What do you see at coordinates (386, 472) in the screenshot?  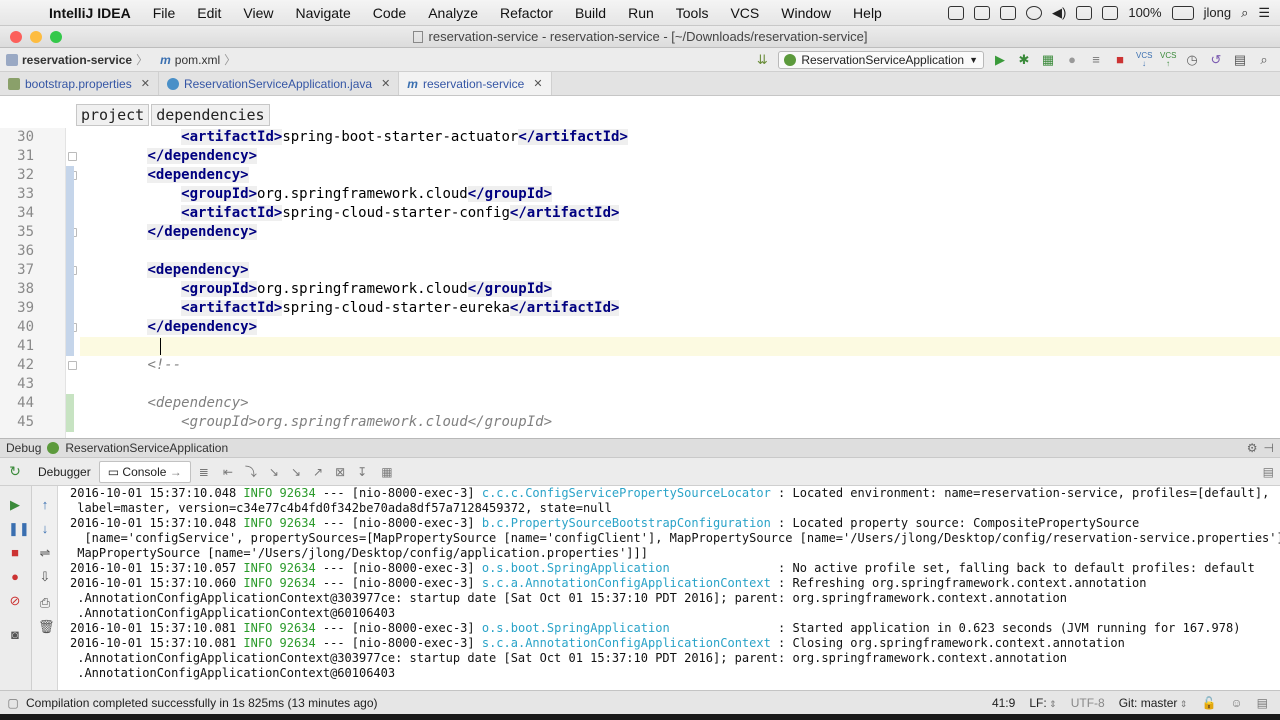 I see `evaluate-icon: ▦` at bounding box center [386, 472].